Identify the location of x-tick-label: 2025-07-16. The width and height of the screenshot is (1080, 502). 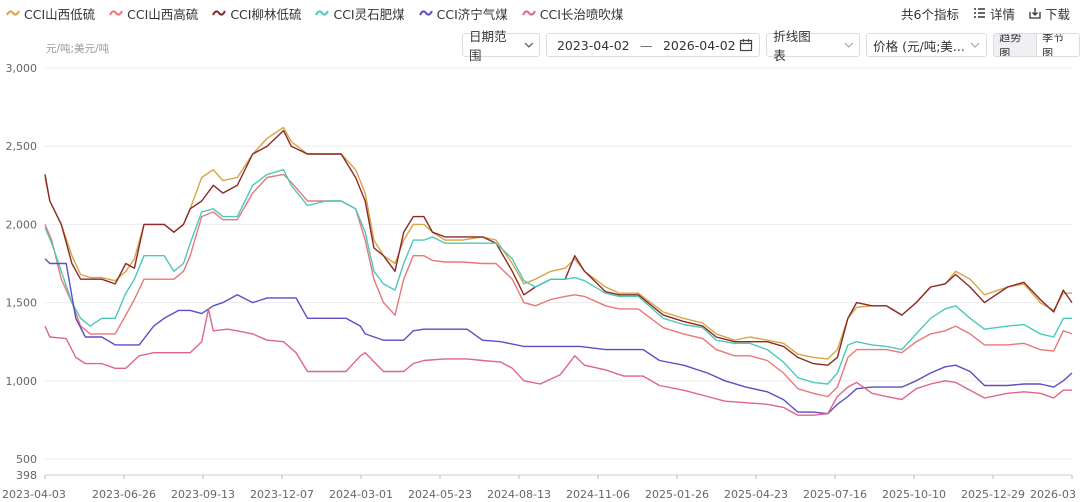
(835, 494).